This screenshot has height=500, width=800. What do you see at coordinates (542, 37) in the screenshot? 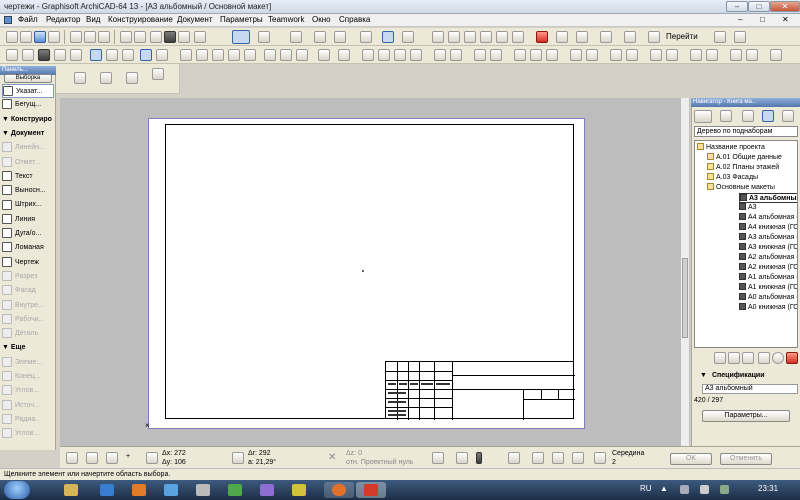
I see `layout-book-icon` at bounding box center [542, 37].